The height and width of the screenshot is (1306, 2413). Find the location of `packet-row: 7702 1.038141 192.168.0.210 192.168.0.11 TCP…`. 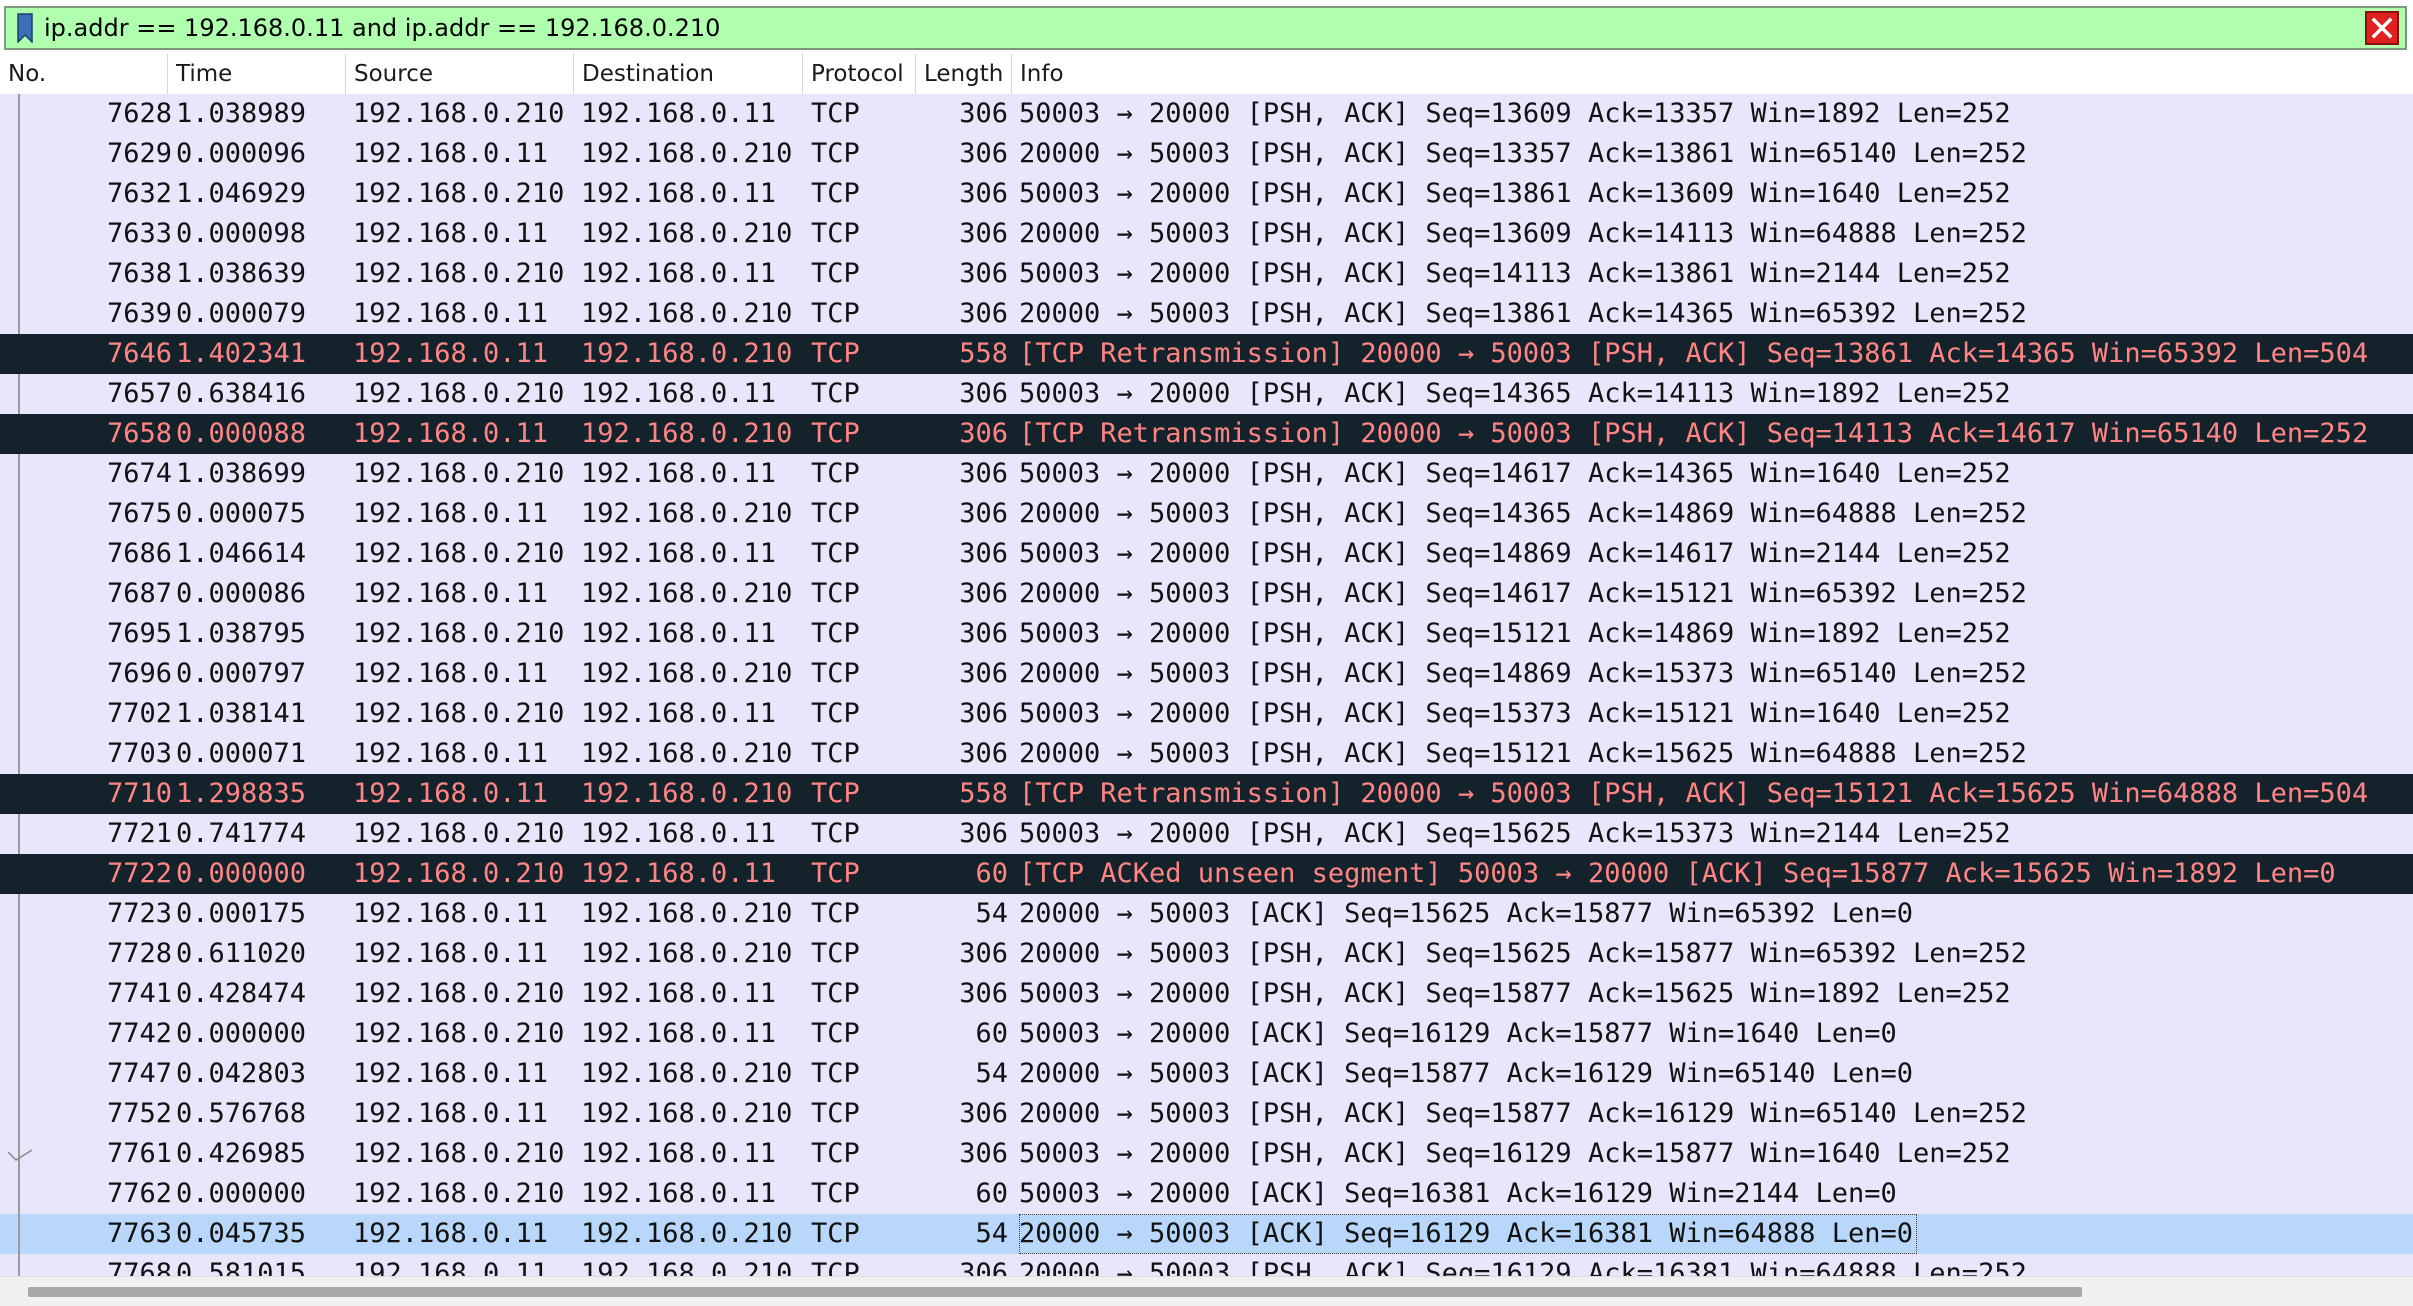

packet-row: 7702 1.038141 192.168.0.210 192.168.0.11 TCP… is located at coordinates (1206, 714).